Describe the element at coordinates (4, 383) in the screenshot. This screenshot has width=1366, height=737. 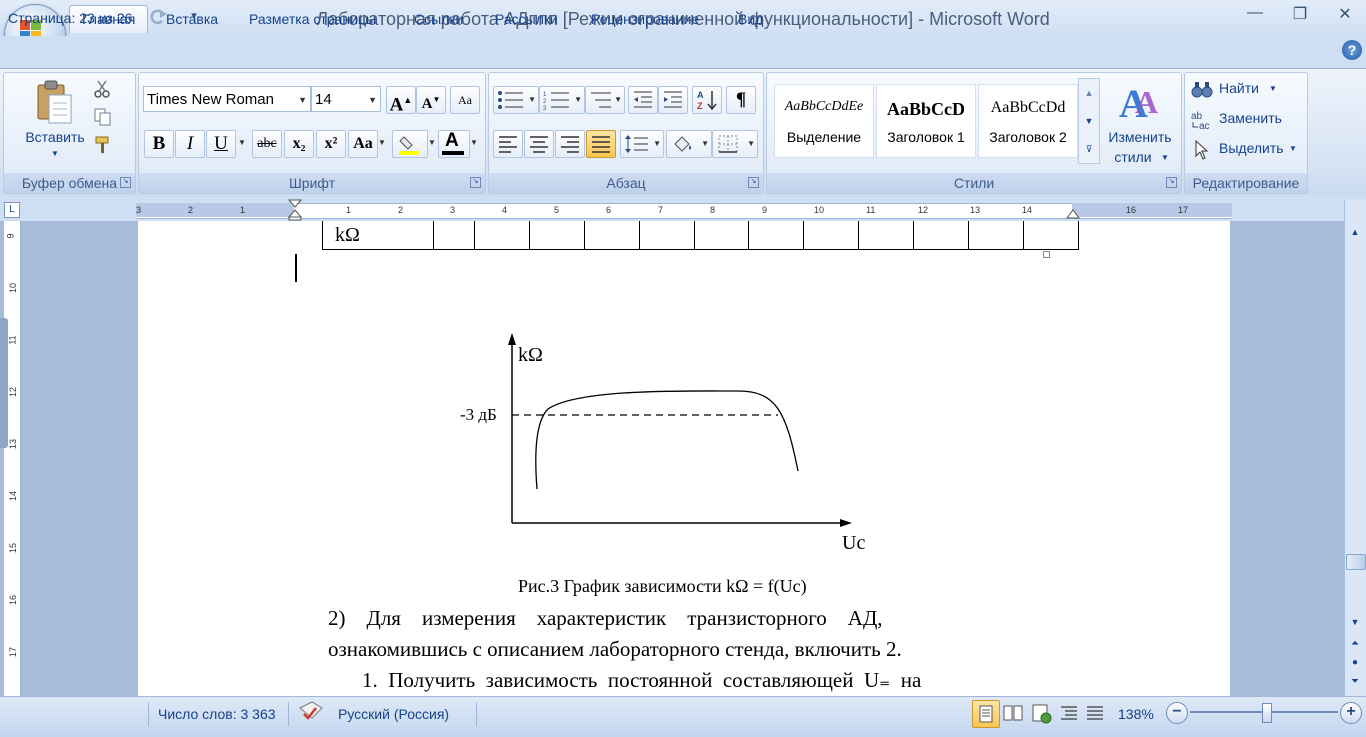
I see `side-handle` at that location.